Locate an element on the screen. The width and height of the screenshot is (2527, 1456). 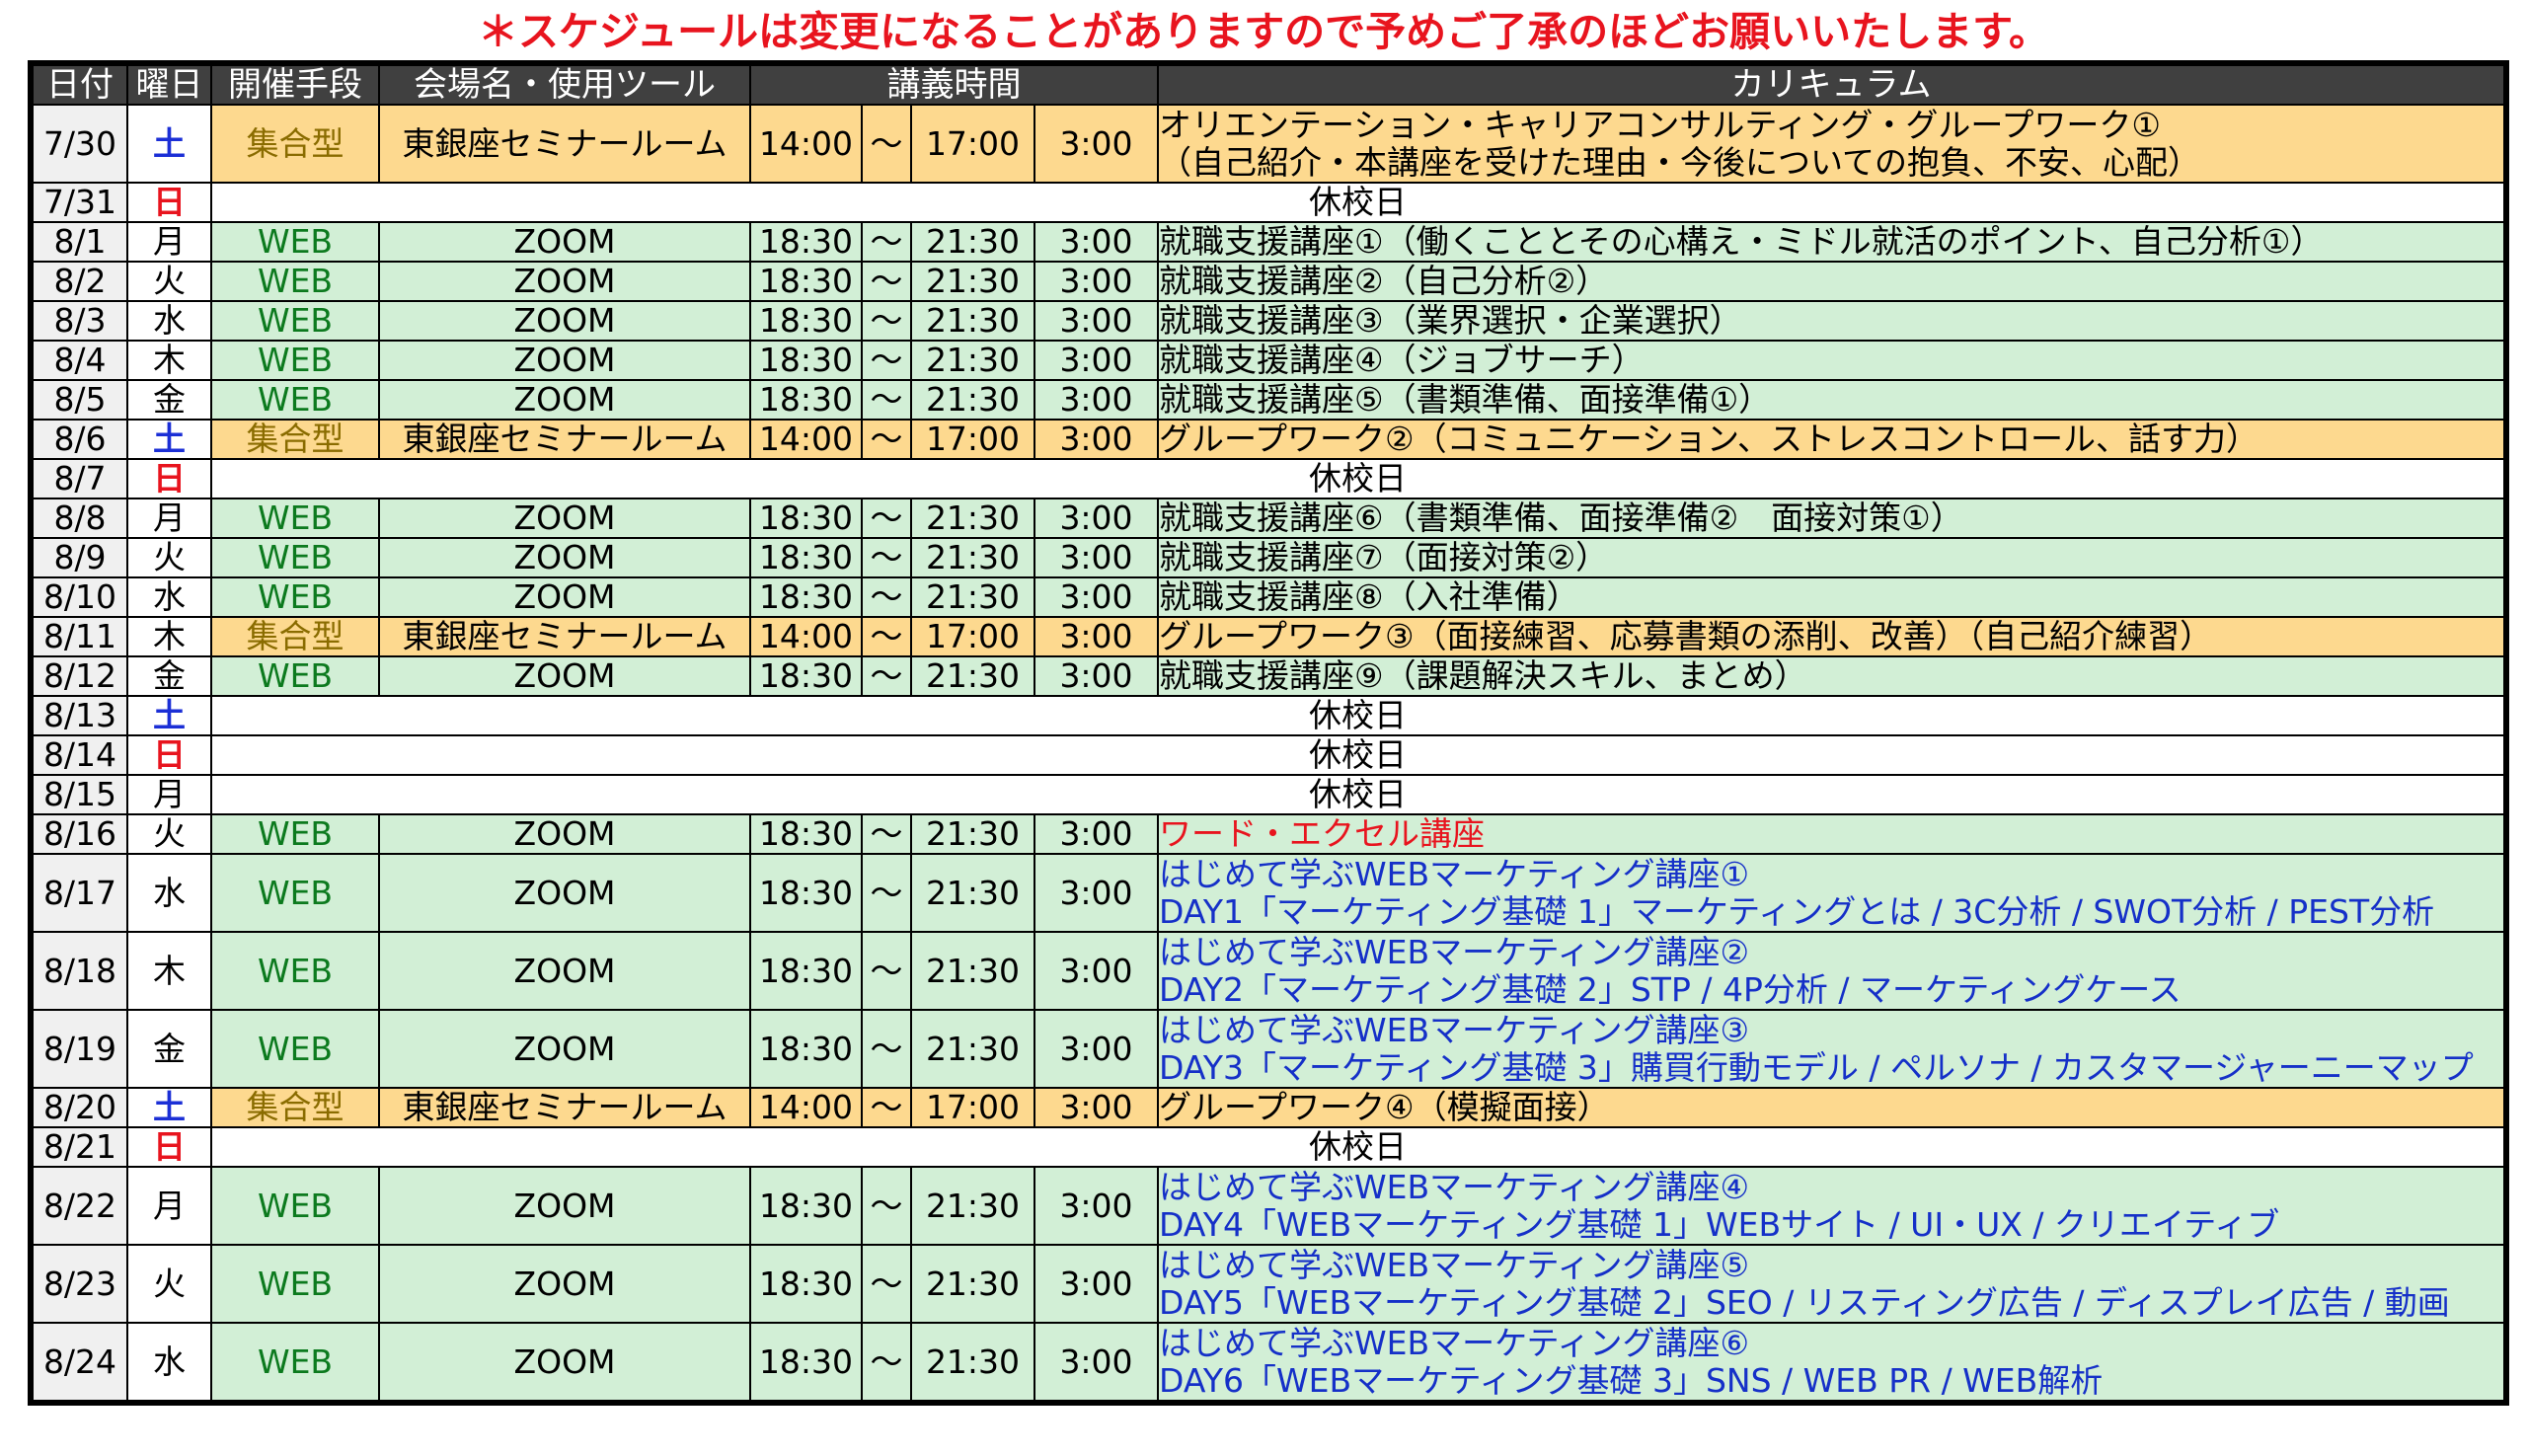
curriculum-line-1: 就職支援講座⑥（書類準備、面接準備② 面接対策①） is located at coordinates (1561, 517).